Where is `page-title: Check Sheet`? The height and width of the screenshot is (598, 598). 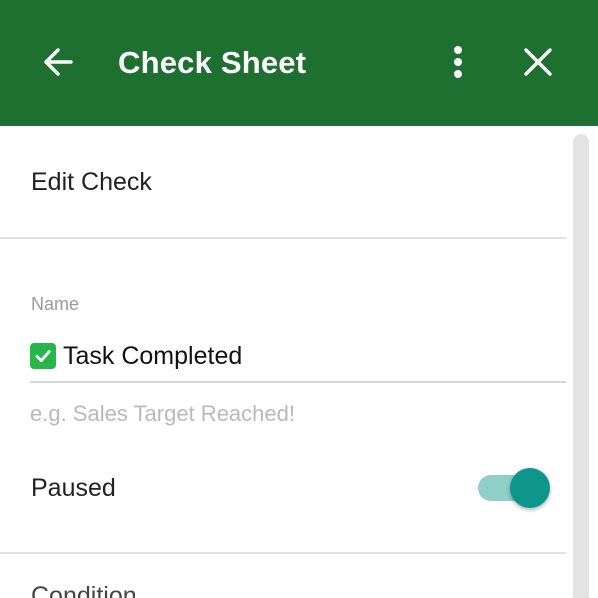 page-title: Check Sheet is located at coordinates (212, 62).